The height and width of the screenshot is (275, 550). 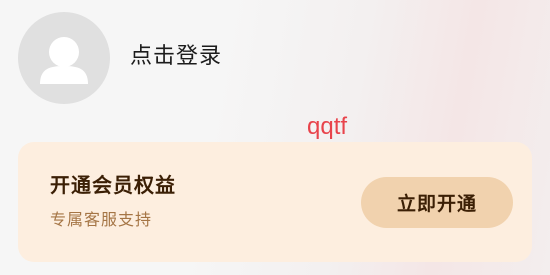 What do you see at coordinates (101, 219) in the screenshot?
I see `vip-card-subtitle: 专属客服支持` at bounding box center [101, 219].